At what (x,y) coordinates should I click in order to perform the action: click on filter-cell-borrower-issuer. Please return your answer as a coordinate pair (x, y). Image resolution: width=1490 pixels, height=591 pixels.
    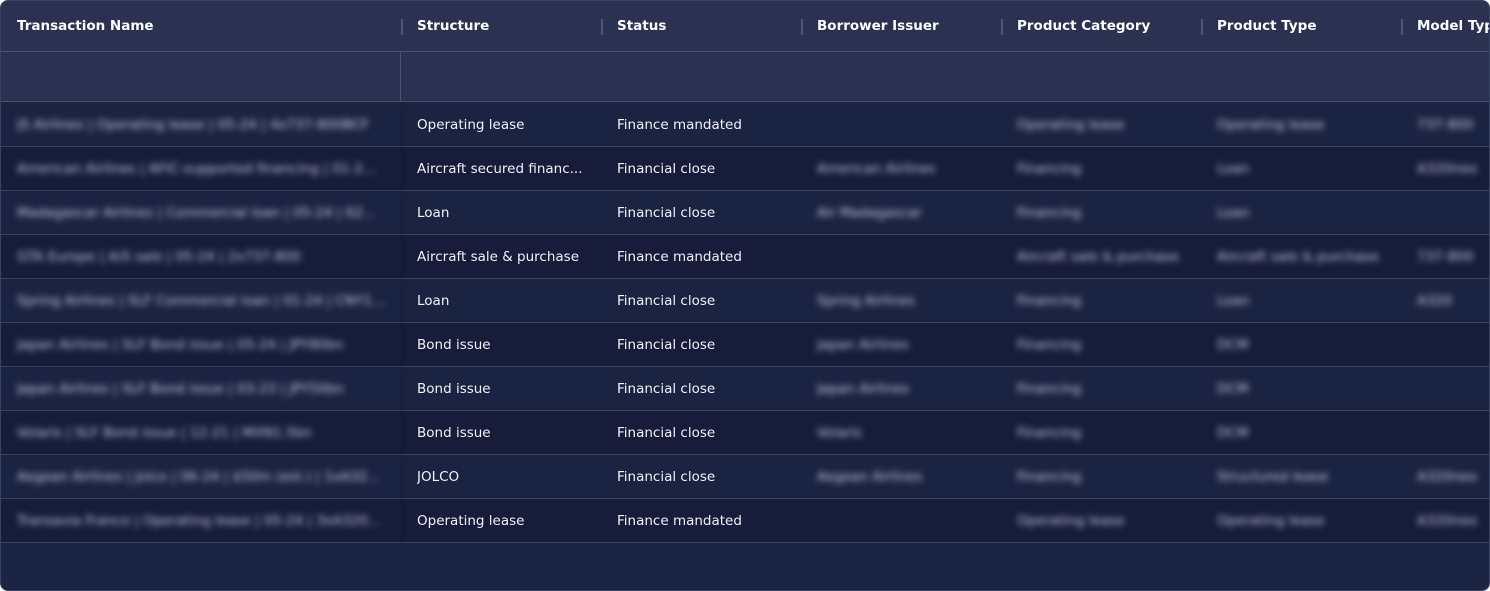
    Looking at the image, I should click on (901, 76).